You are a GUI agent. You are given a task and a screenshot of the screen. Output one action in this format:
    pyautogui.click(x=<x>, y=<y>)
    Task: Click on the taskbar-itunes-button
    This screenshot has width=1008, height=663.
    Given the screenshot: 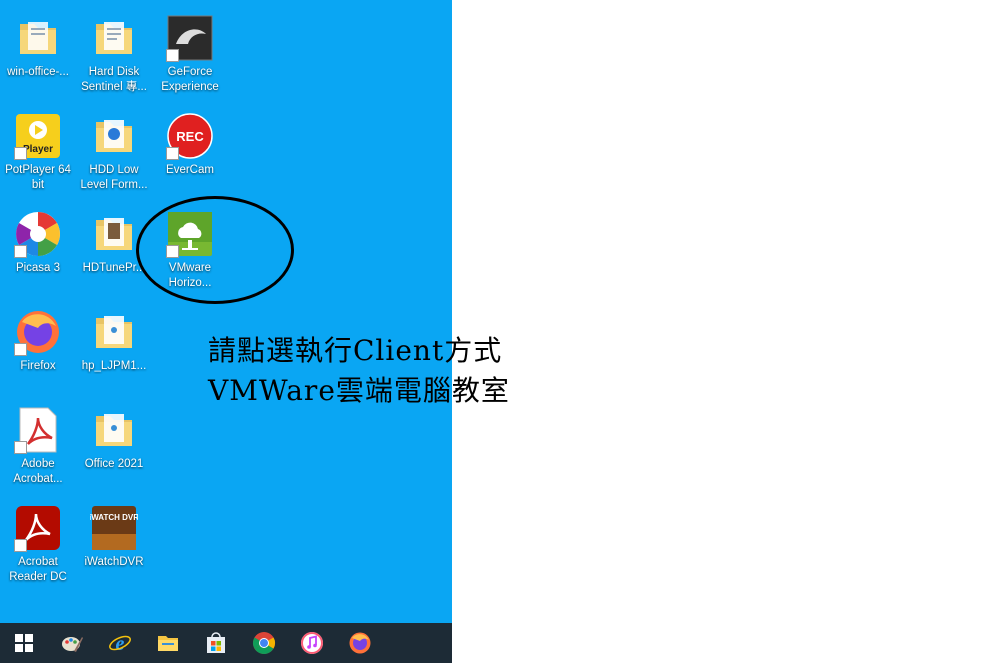 What is the action you would take?
    pyautogui.click(x=312, y=643)
    